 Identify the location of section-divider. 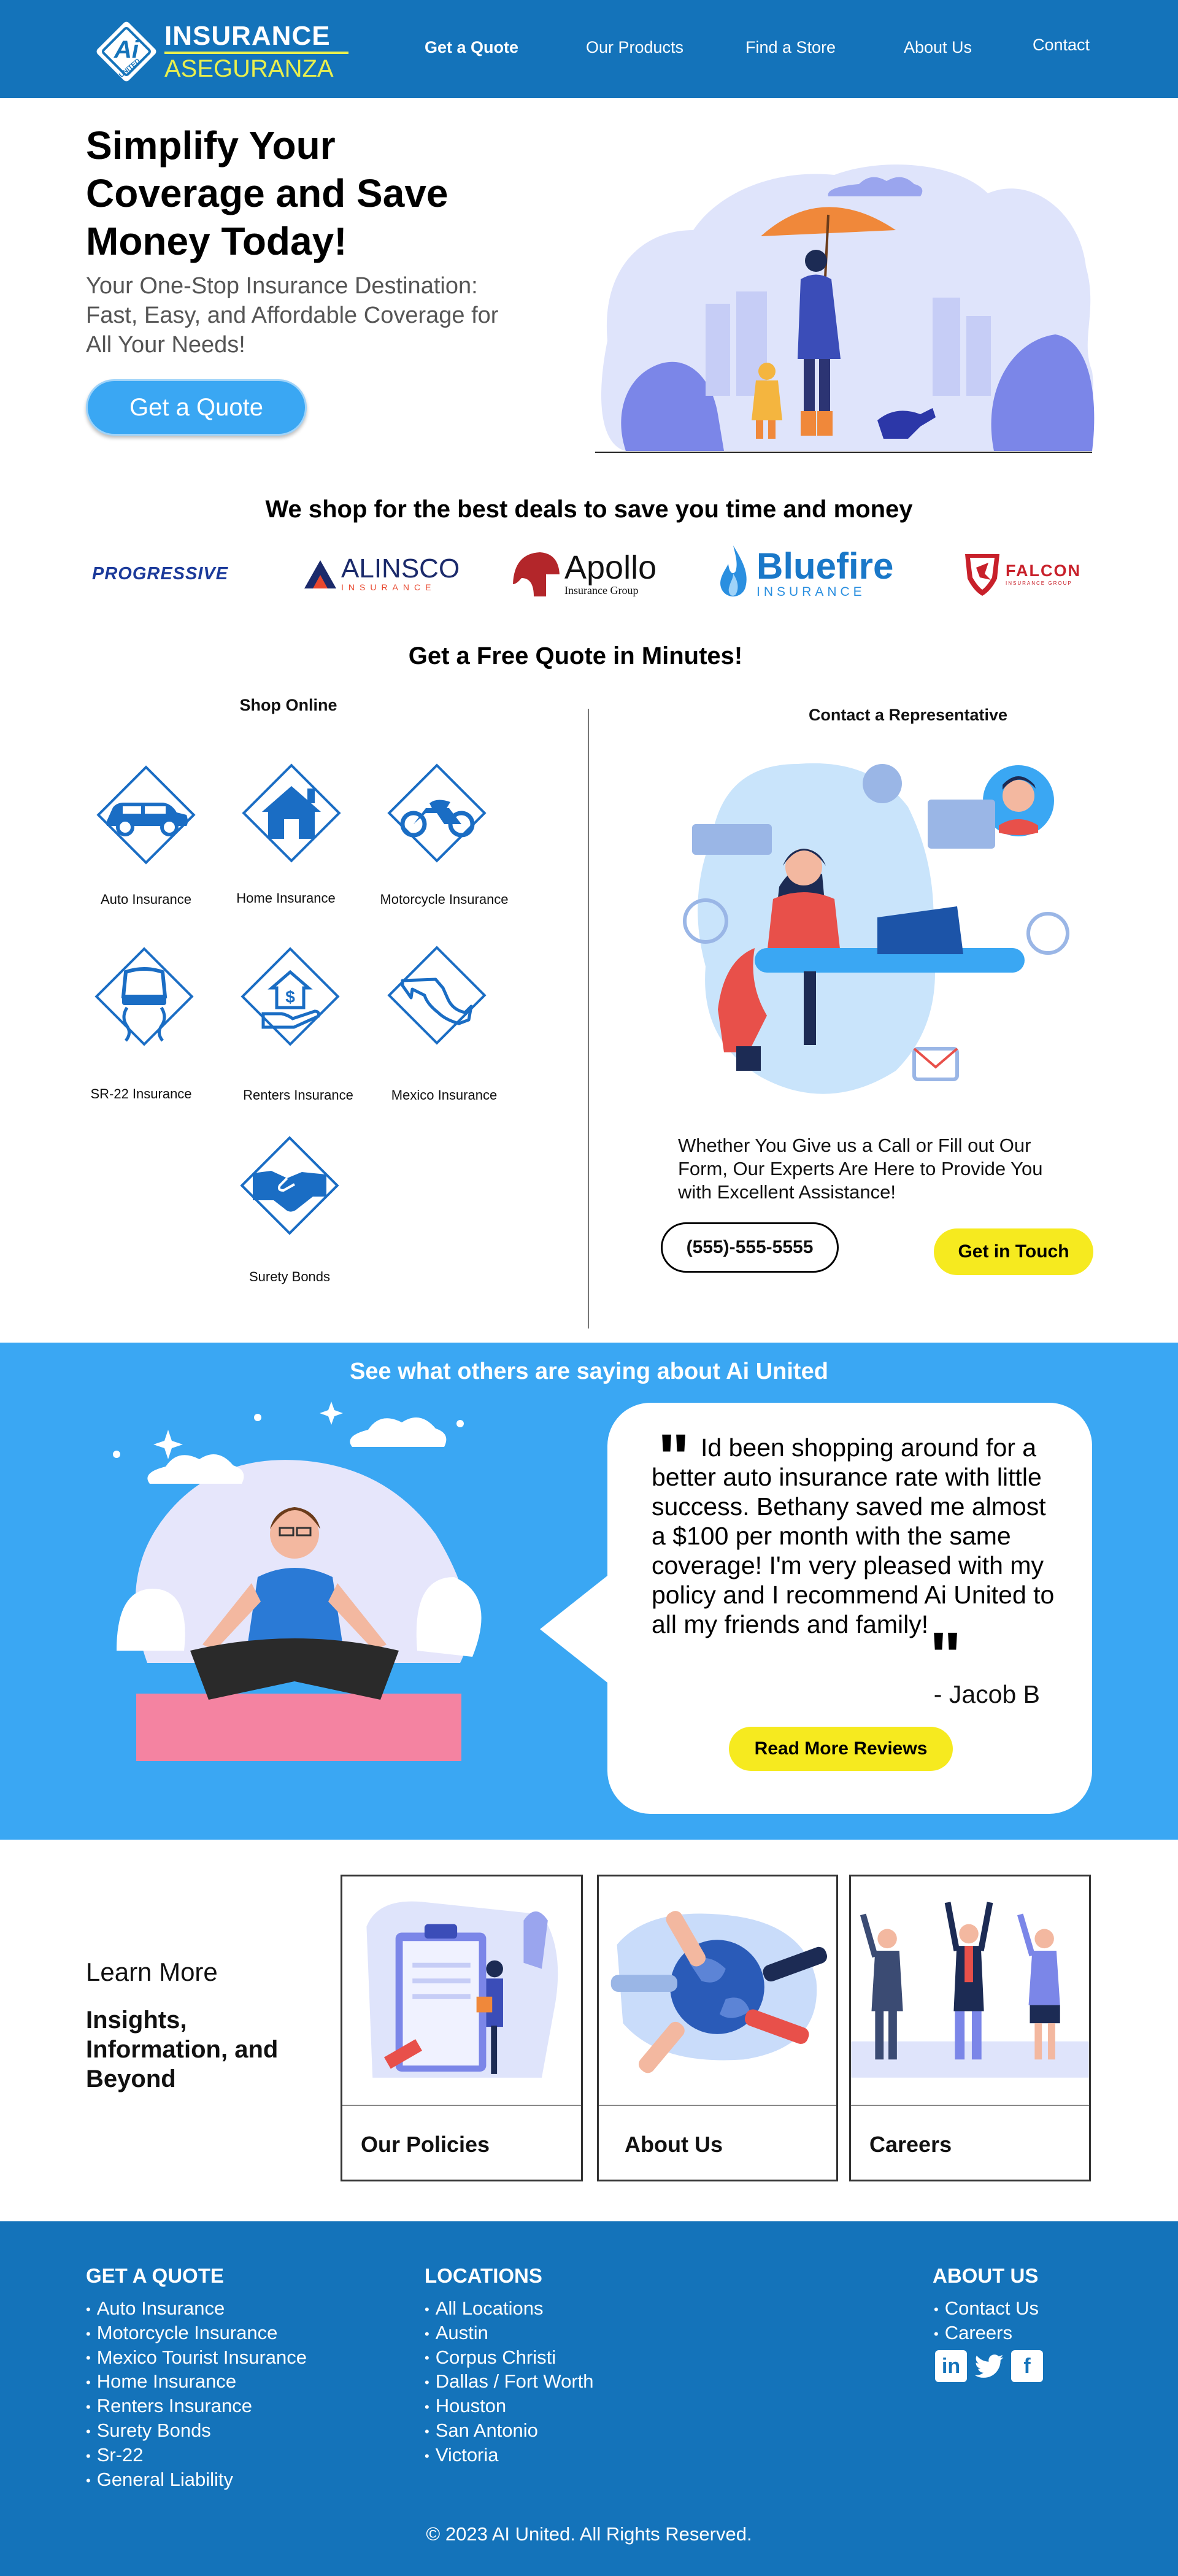
(588, 1018).